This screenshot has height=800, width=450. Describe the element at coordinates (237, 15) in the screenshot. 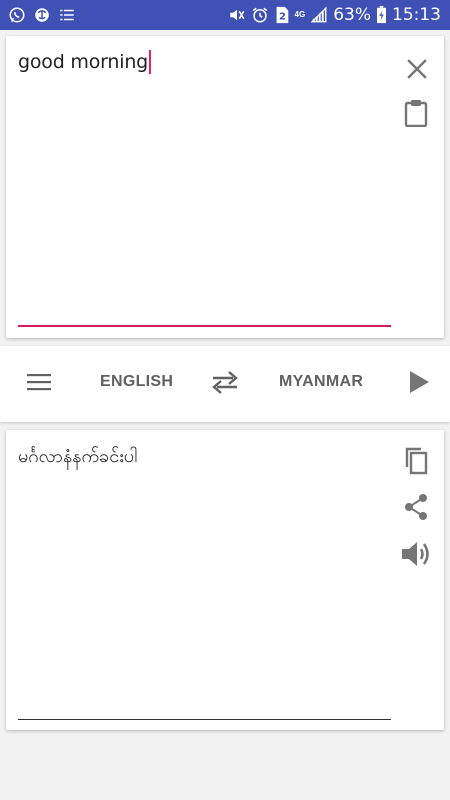

I see `mute-icon` at that location.